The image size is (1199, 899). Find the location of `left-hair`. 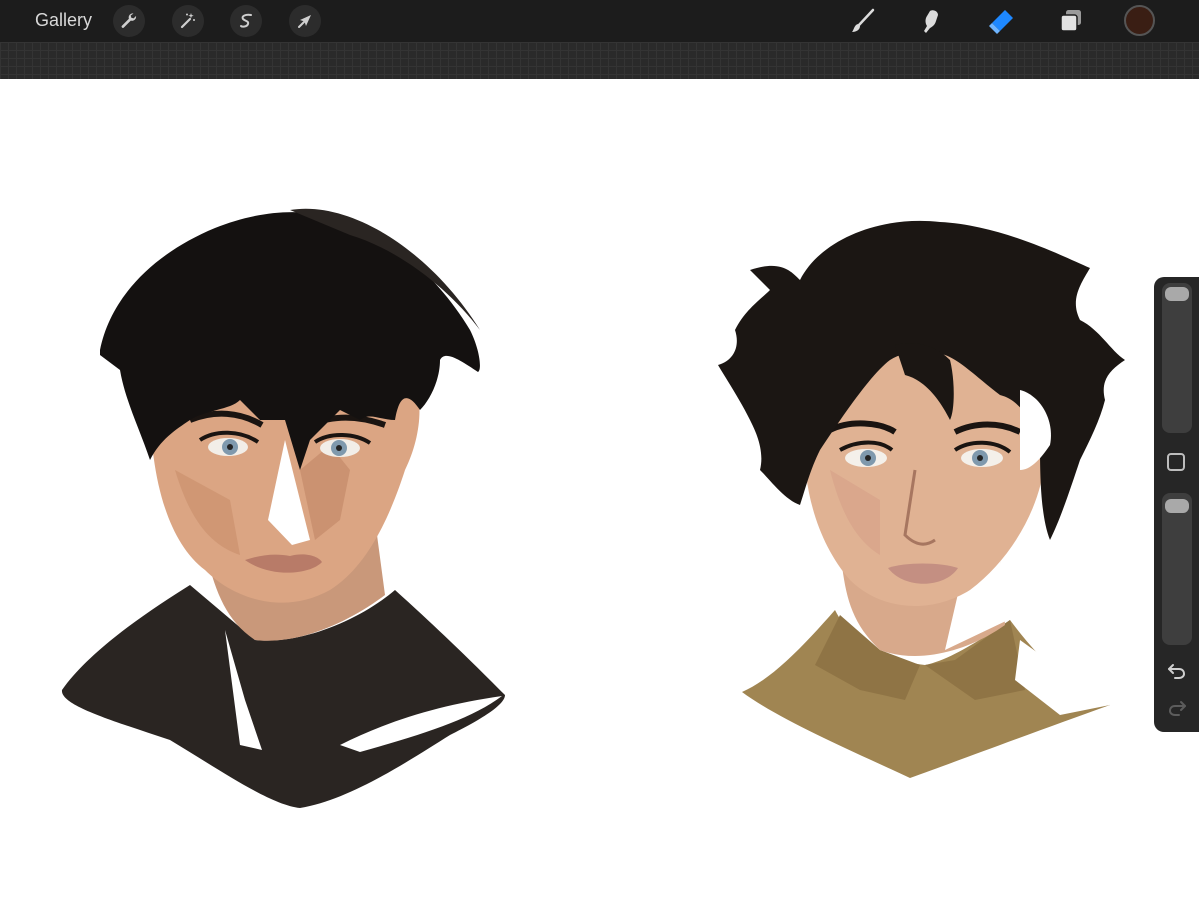

left-hair is located at coordinates (290, 341).